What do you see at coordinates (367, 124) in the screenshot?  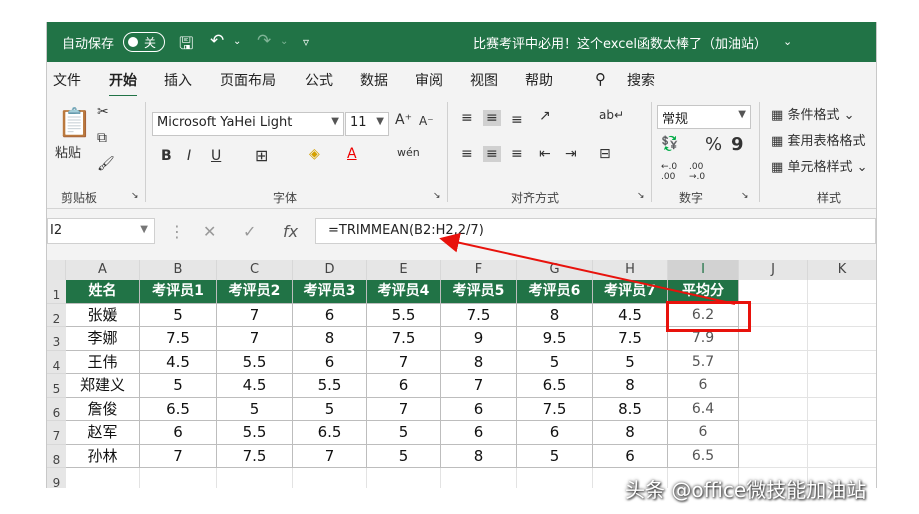 I see `font-size-combo: 11 ▼` at bounding box center [367, 124].